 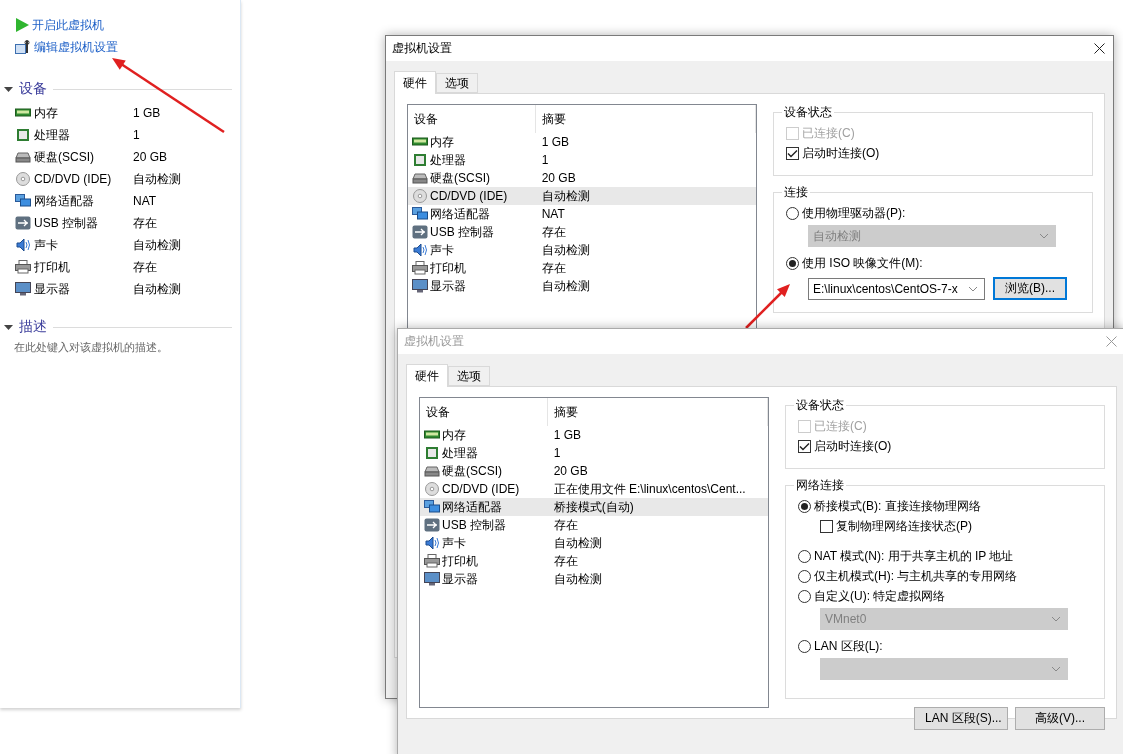 What do you see at coordinates (66, 47) in the screenshot?
I see `action-link: 编辑虚拟机设置` at bounding box center [66, 47].